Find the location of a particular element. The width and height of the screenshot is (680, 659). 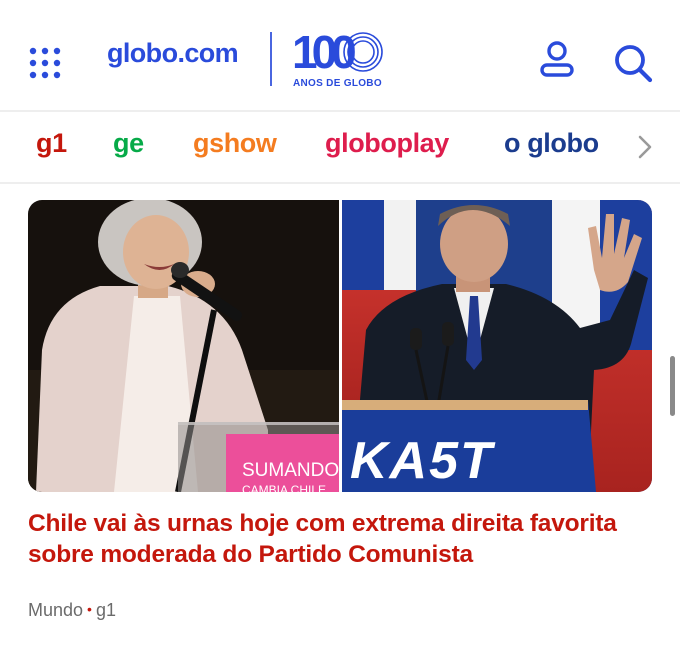

anniversary-number: 100 is located at coordinates (323, 51).